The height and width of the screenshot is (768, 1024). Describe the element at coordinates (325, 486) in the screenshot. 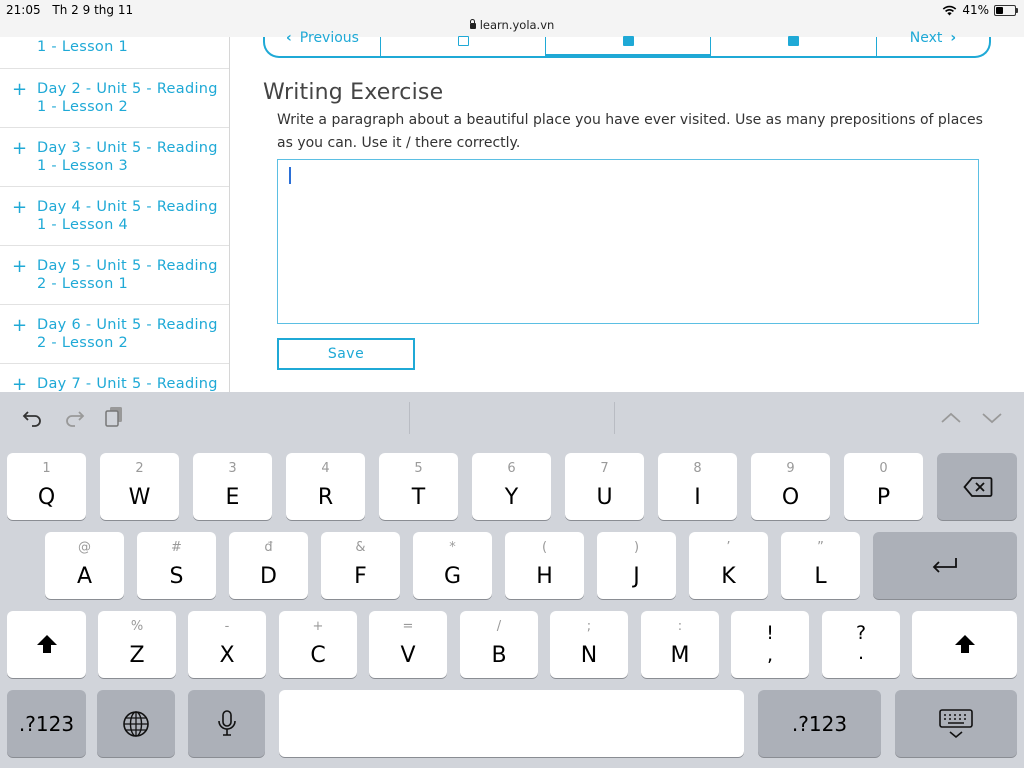

I see `key-r: 4R` at that location.